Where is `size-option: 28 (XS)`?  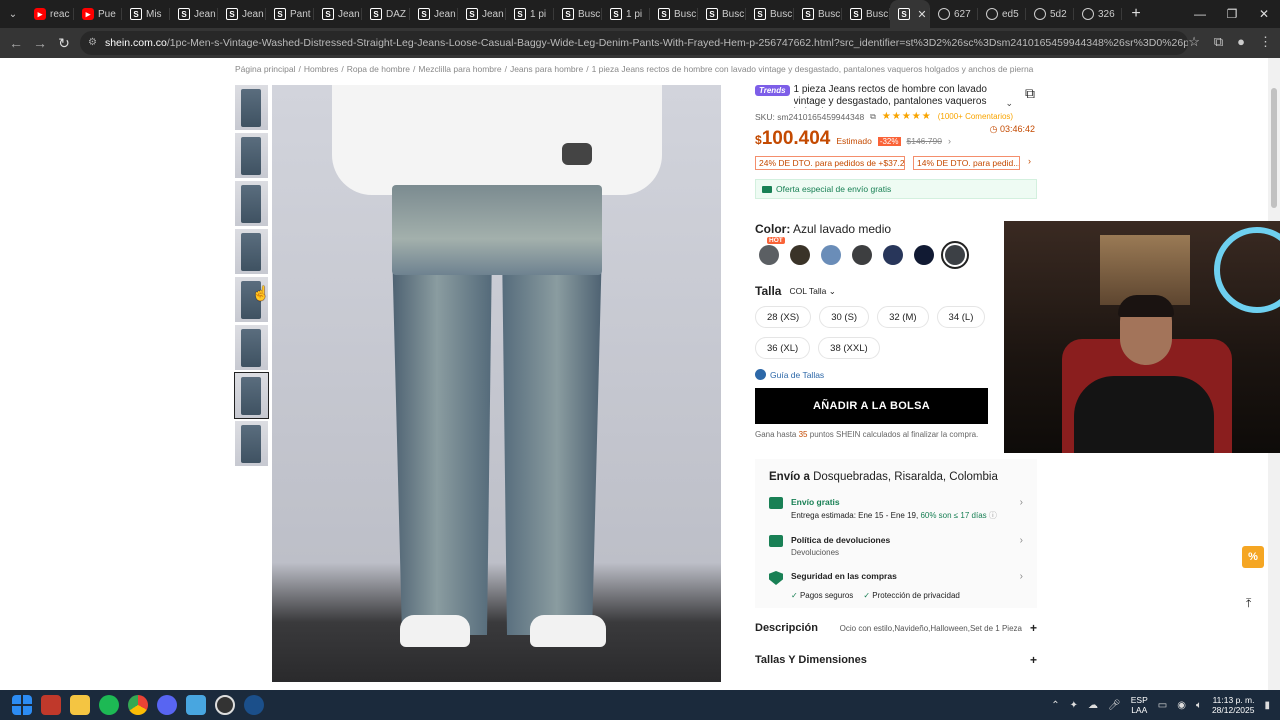 size-option: 28 (XS) is located at coordinates (783, 317).